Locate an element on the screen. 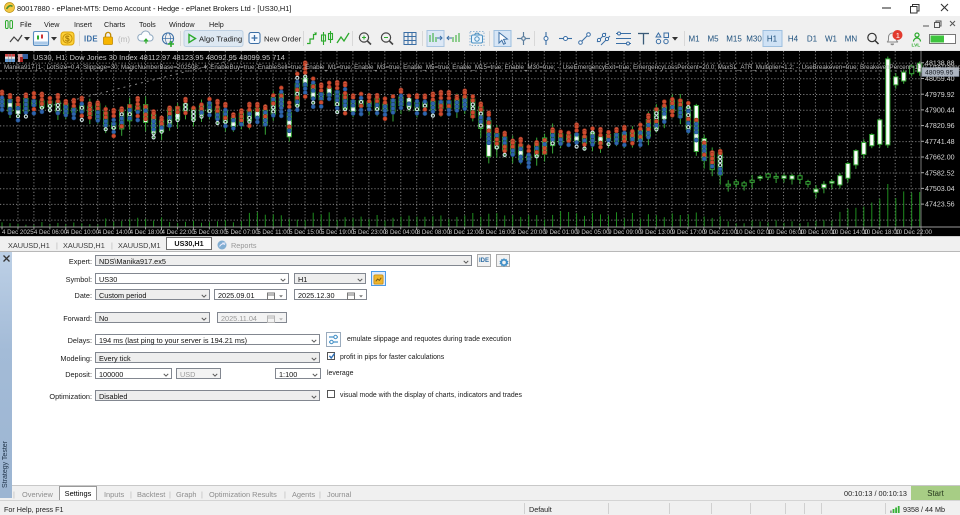  svg-text: IDE is located at coordinates (91, 38).